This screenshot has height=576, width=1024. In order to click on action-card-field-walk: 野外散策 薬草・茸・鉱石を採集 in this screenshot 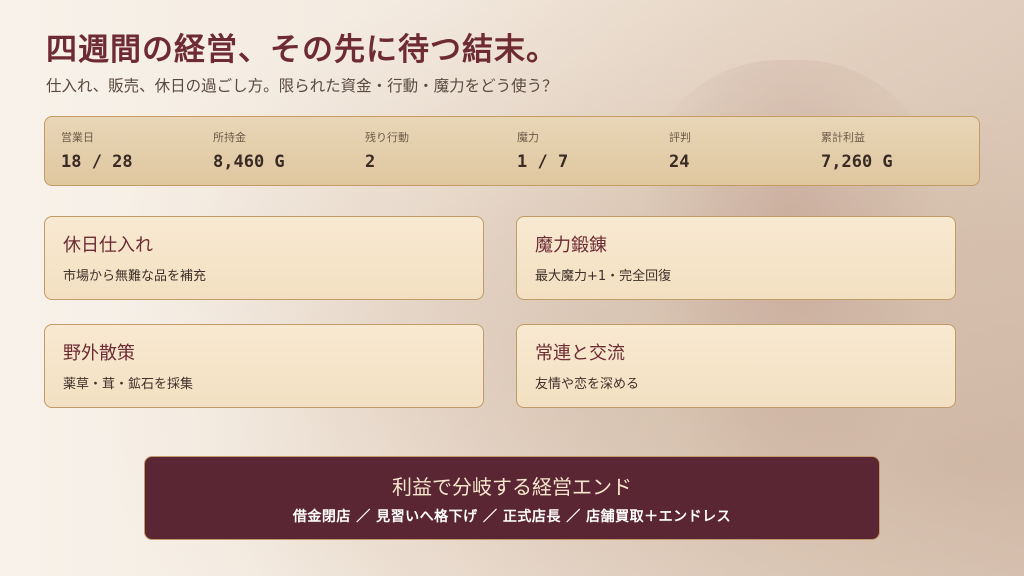, I will do `click(264, 366)`.